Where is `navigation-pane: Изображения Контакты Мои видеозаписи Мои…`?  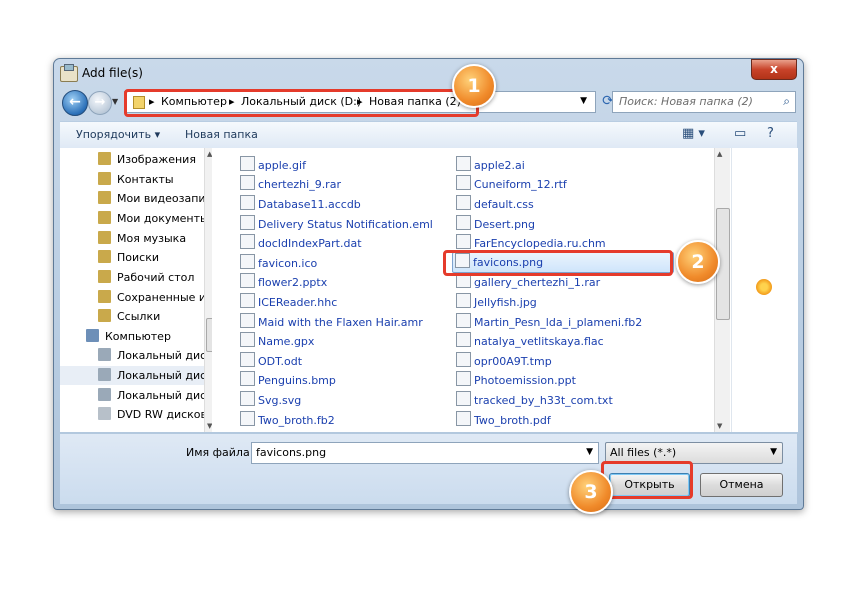
navigation-pane: Изображения Контакты Мои видеозаписи Мои… is located at coordinates (136, 290).